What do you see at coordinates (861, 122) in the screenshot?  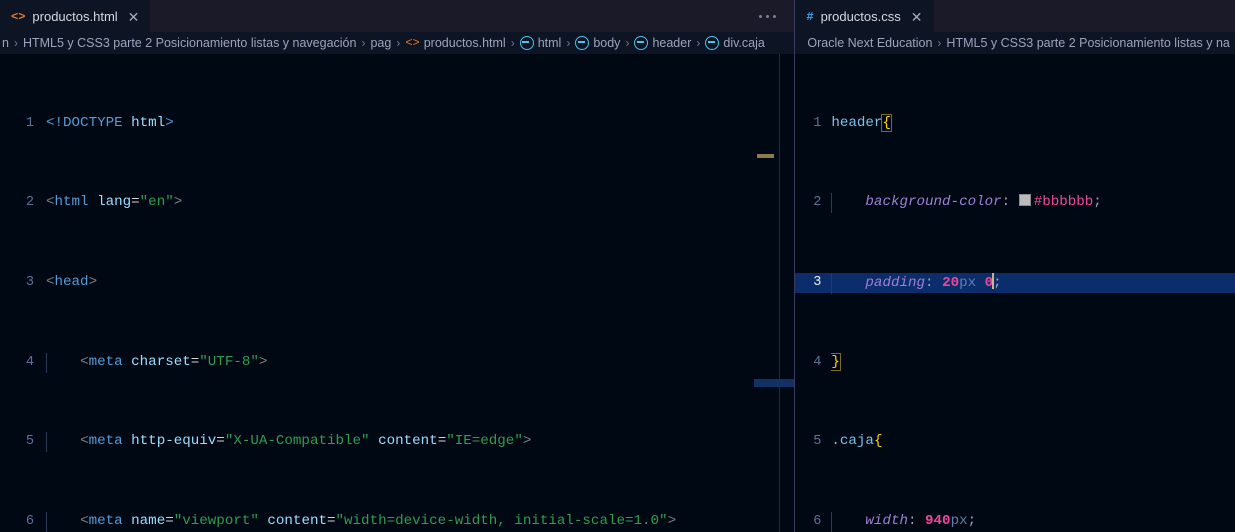 I see `line-content: header{` at bounding box center [861, 122].